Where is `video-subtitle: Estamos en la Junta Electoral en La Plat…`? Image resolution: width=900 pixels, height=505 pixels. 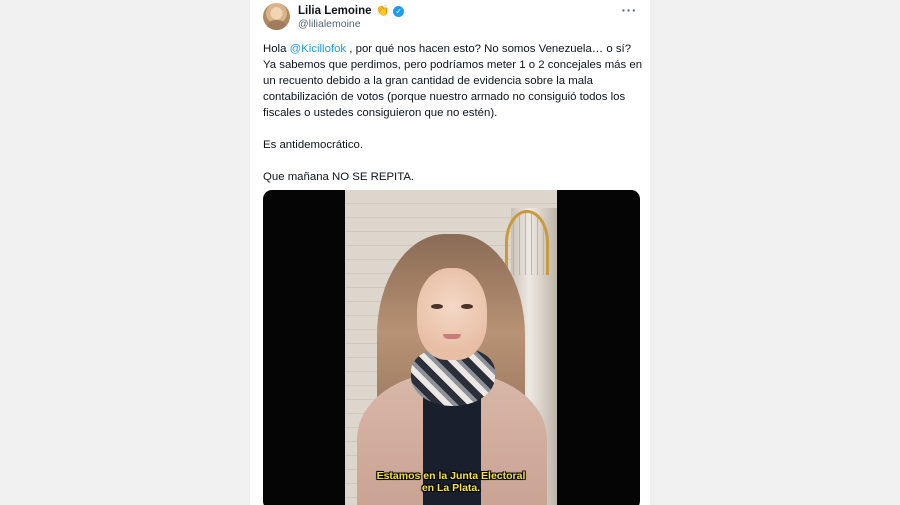 video-subtitle: Estamos en la Junta Electoral en La Plat… is located at coordinates (451, 482).